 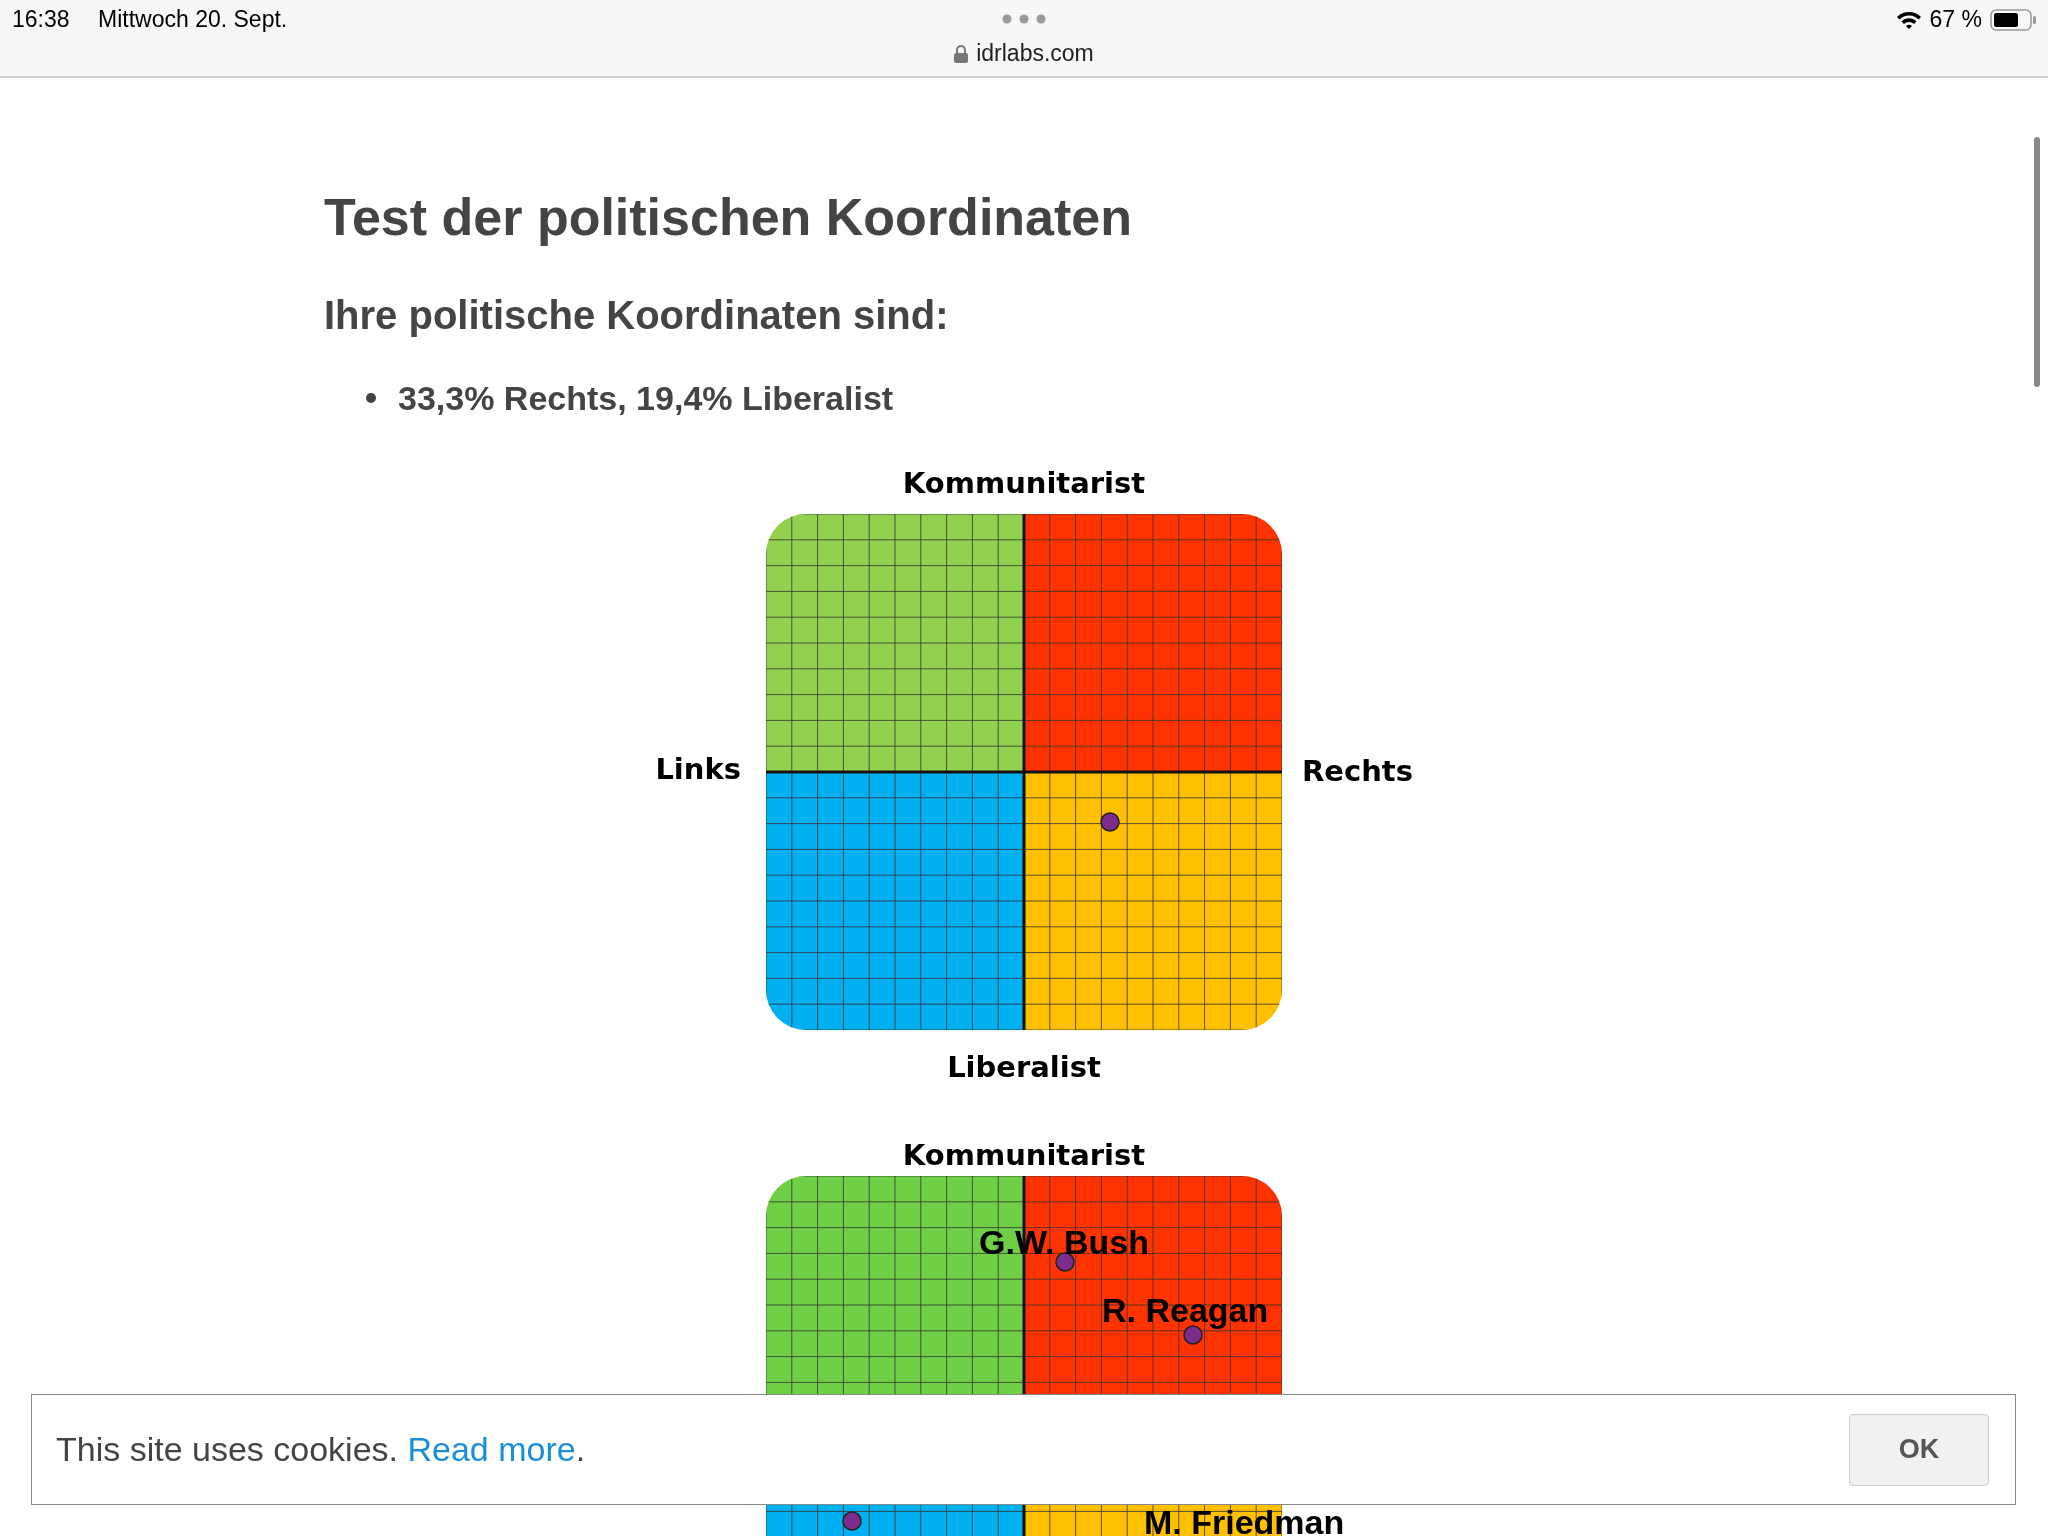 What do you see at coordinates (371, 398) in the screenshot?
I see `bullet-icon` at bounding box center [371, 398].